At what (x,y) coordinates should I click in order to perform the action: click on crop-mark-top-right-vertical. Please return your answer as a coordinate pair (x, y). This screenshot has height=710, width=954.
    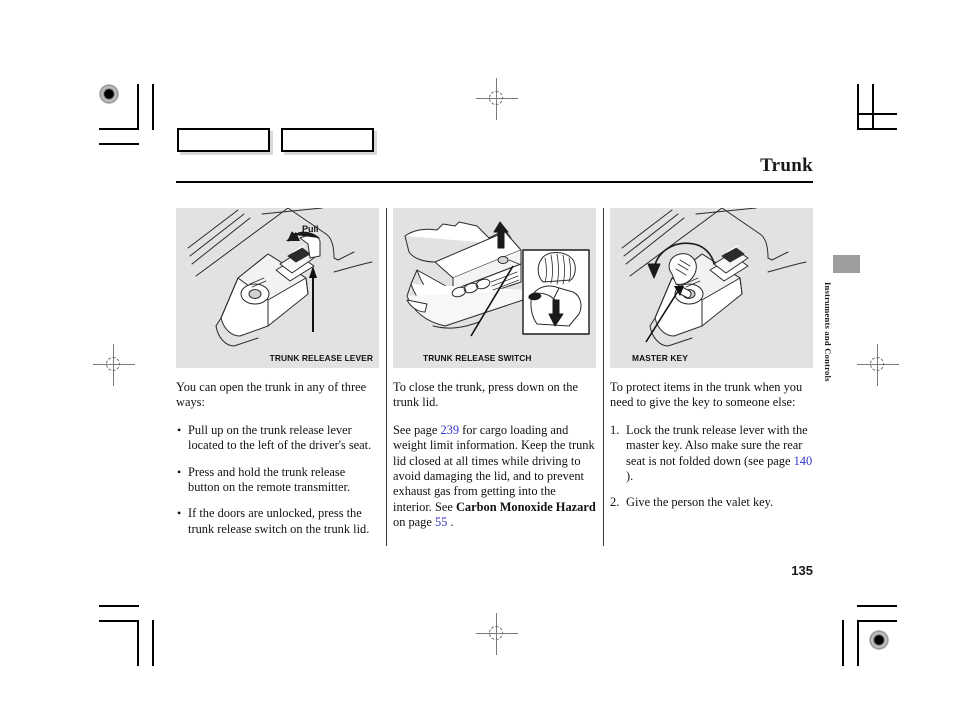
    Looking at the image, I should click on (858, 107).